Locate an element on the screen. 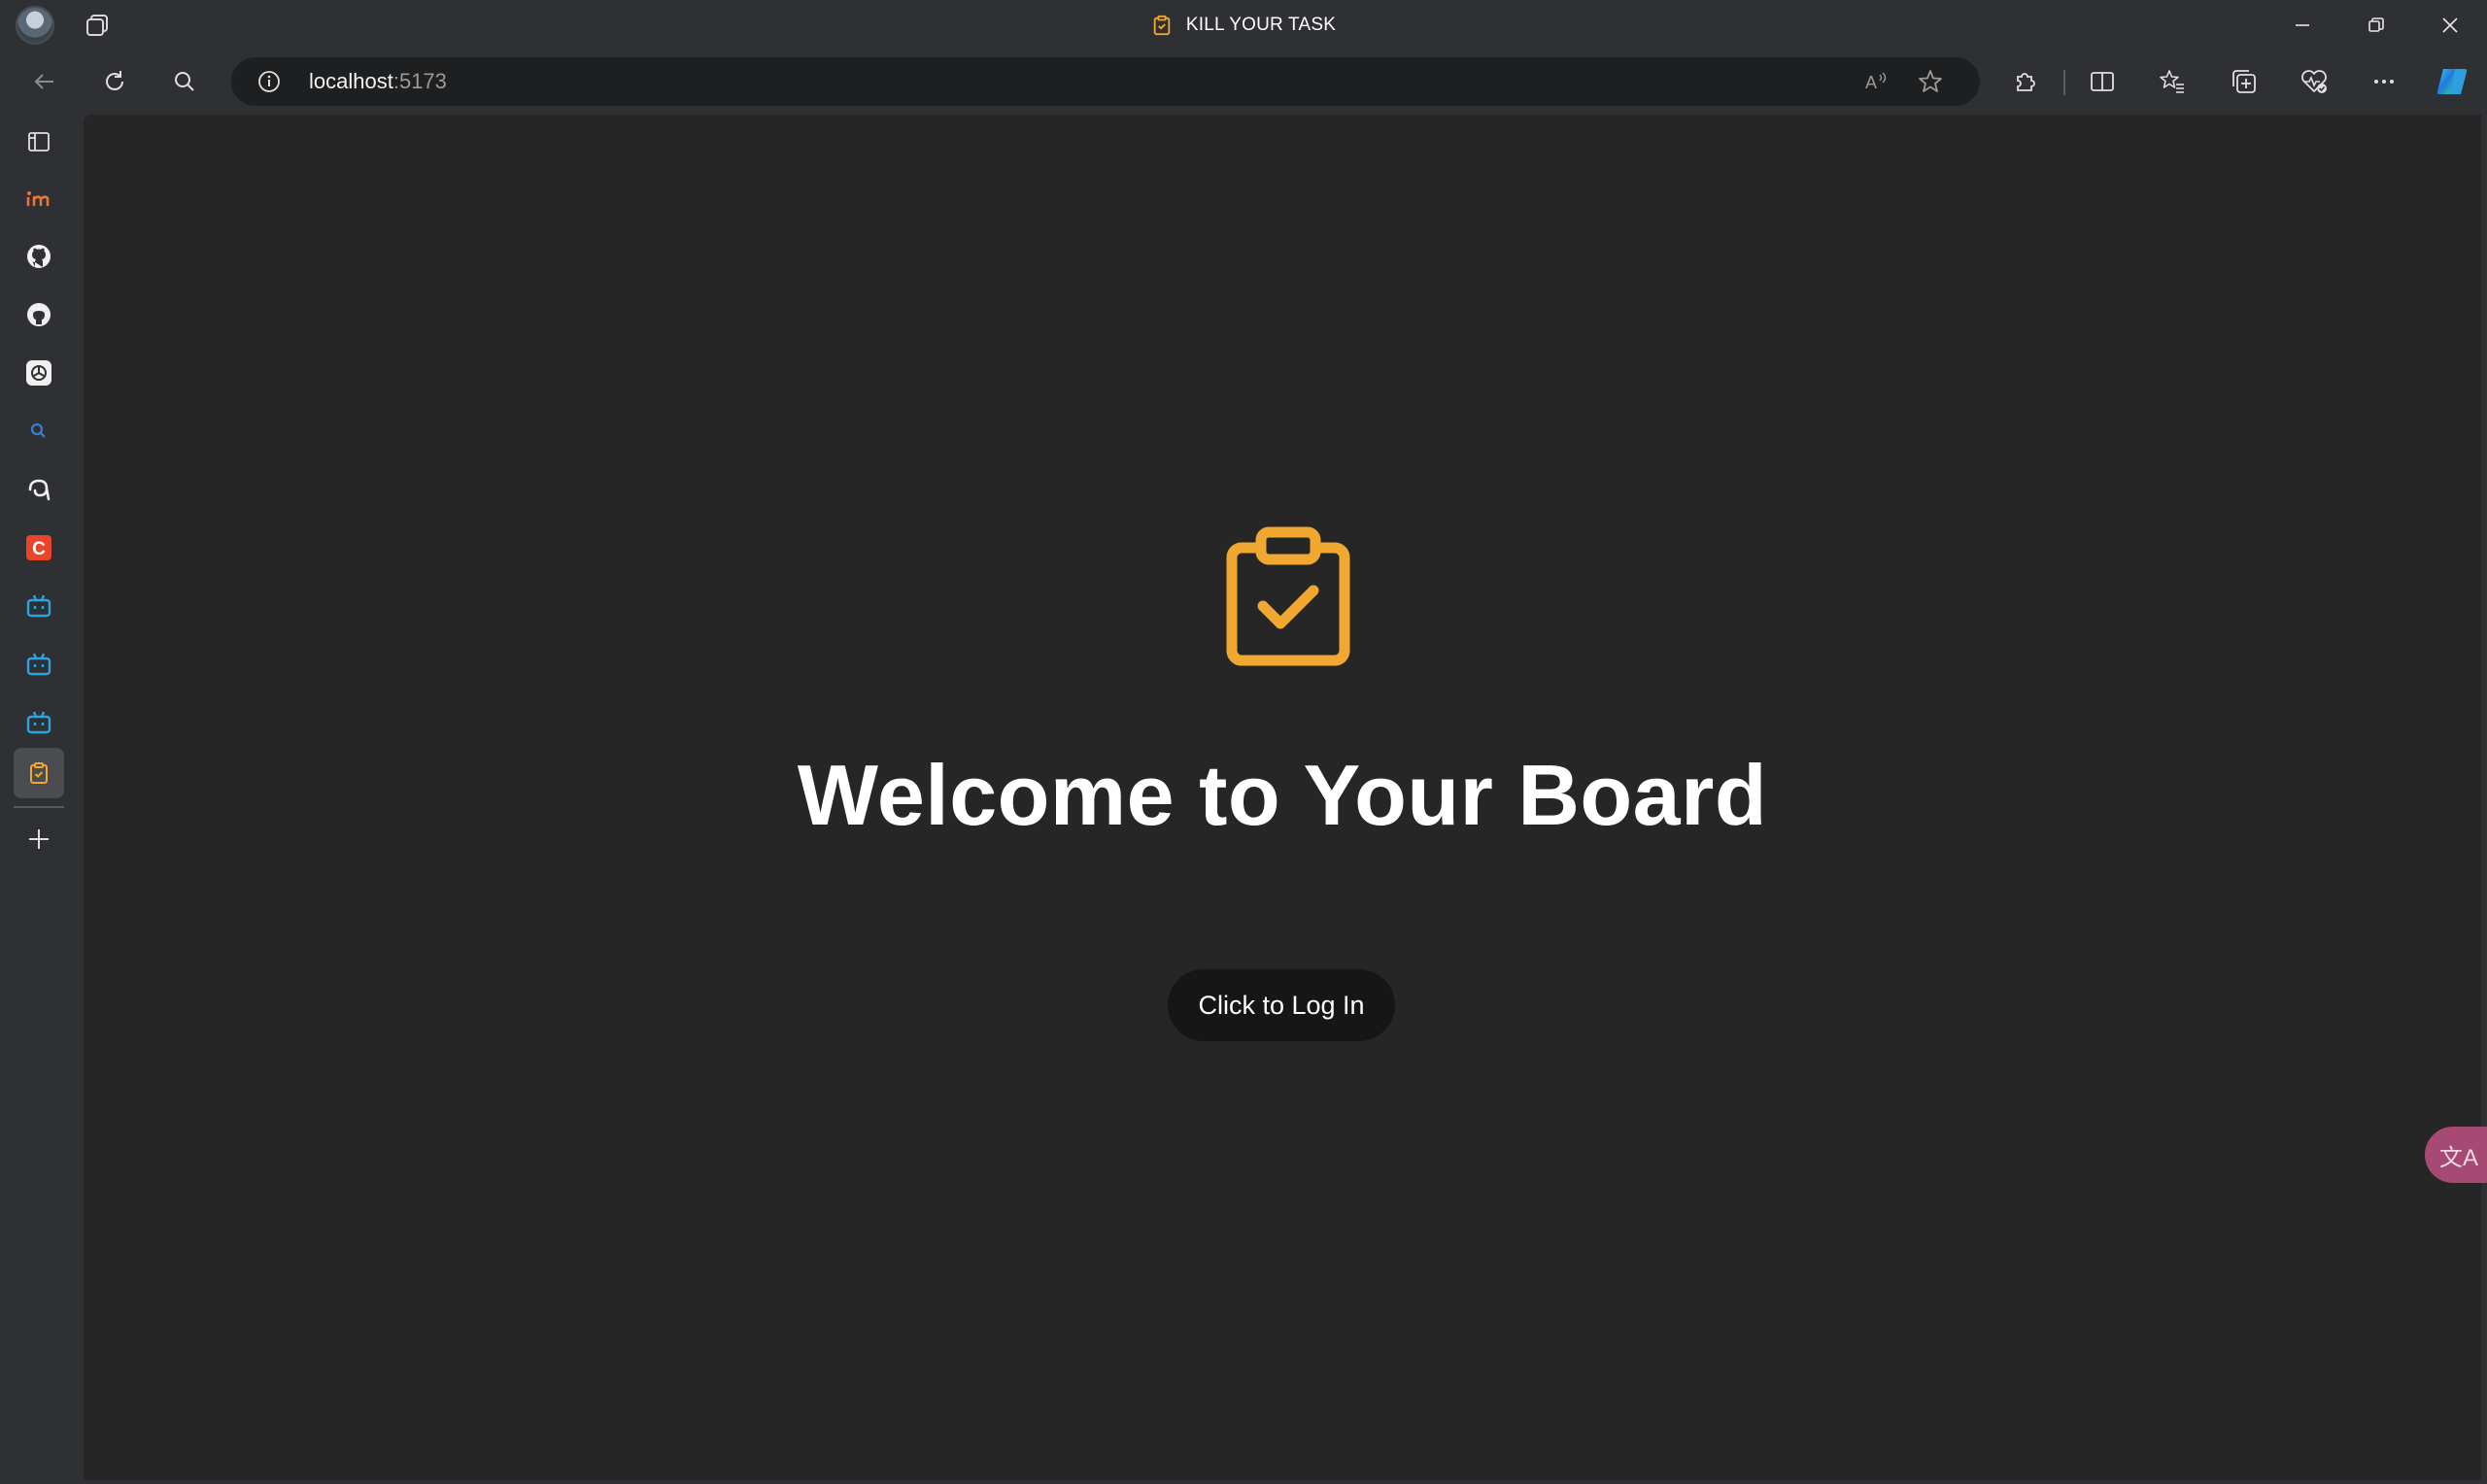 The width and height of the screenshot is (2487, 1484). browser-toolbar: localhost:5173 A is located at coordinates (1243, 82).